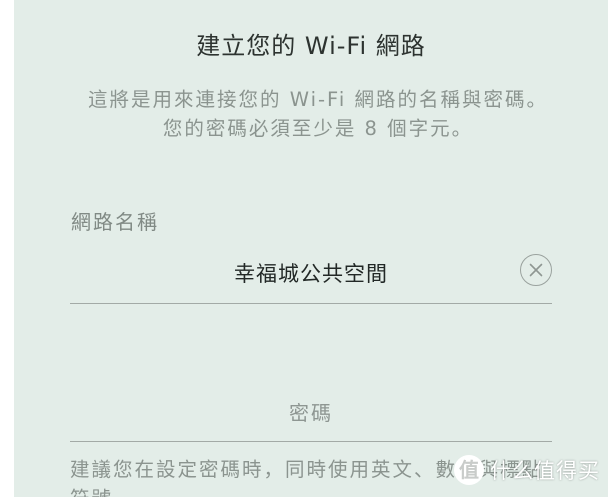 The height and width of the screenshot is (497, 608). I want to click on network-name-label: 網路名稱, so click(115, 222).